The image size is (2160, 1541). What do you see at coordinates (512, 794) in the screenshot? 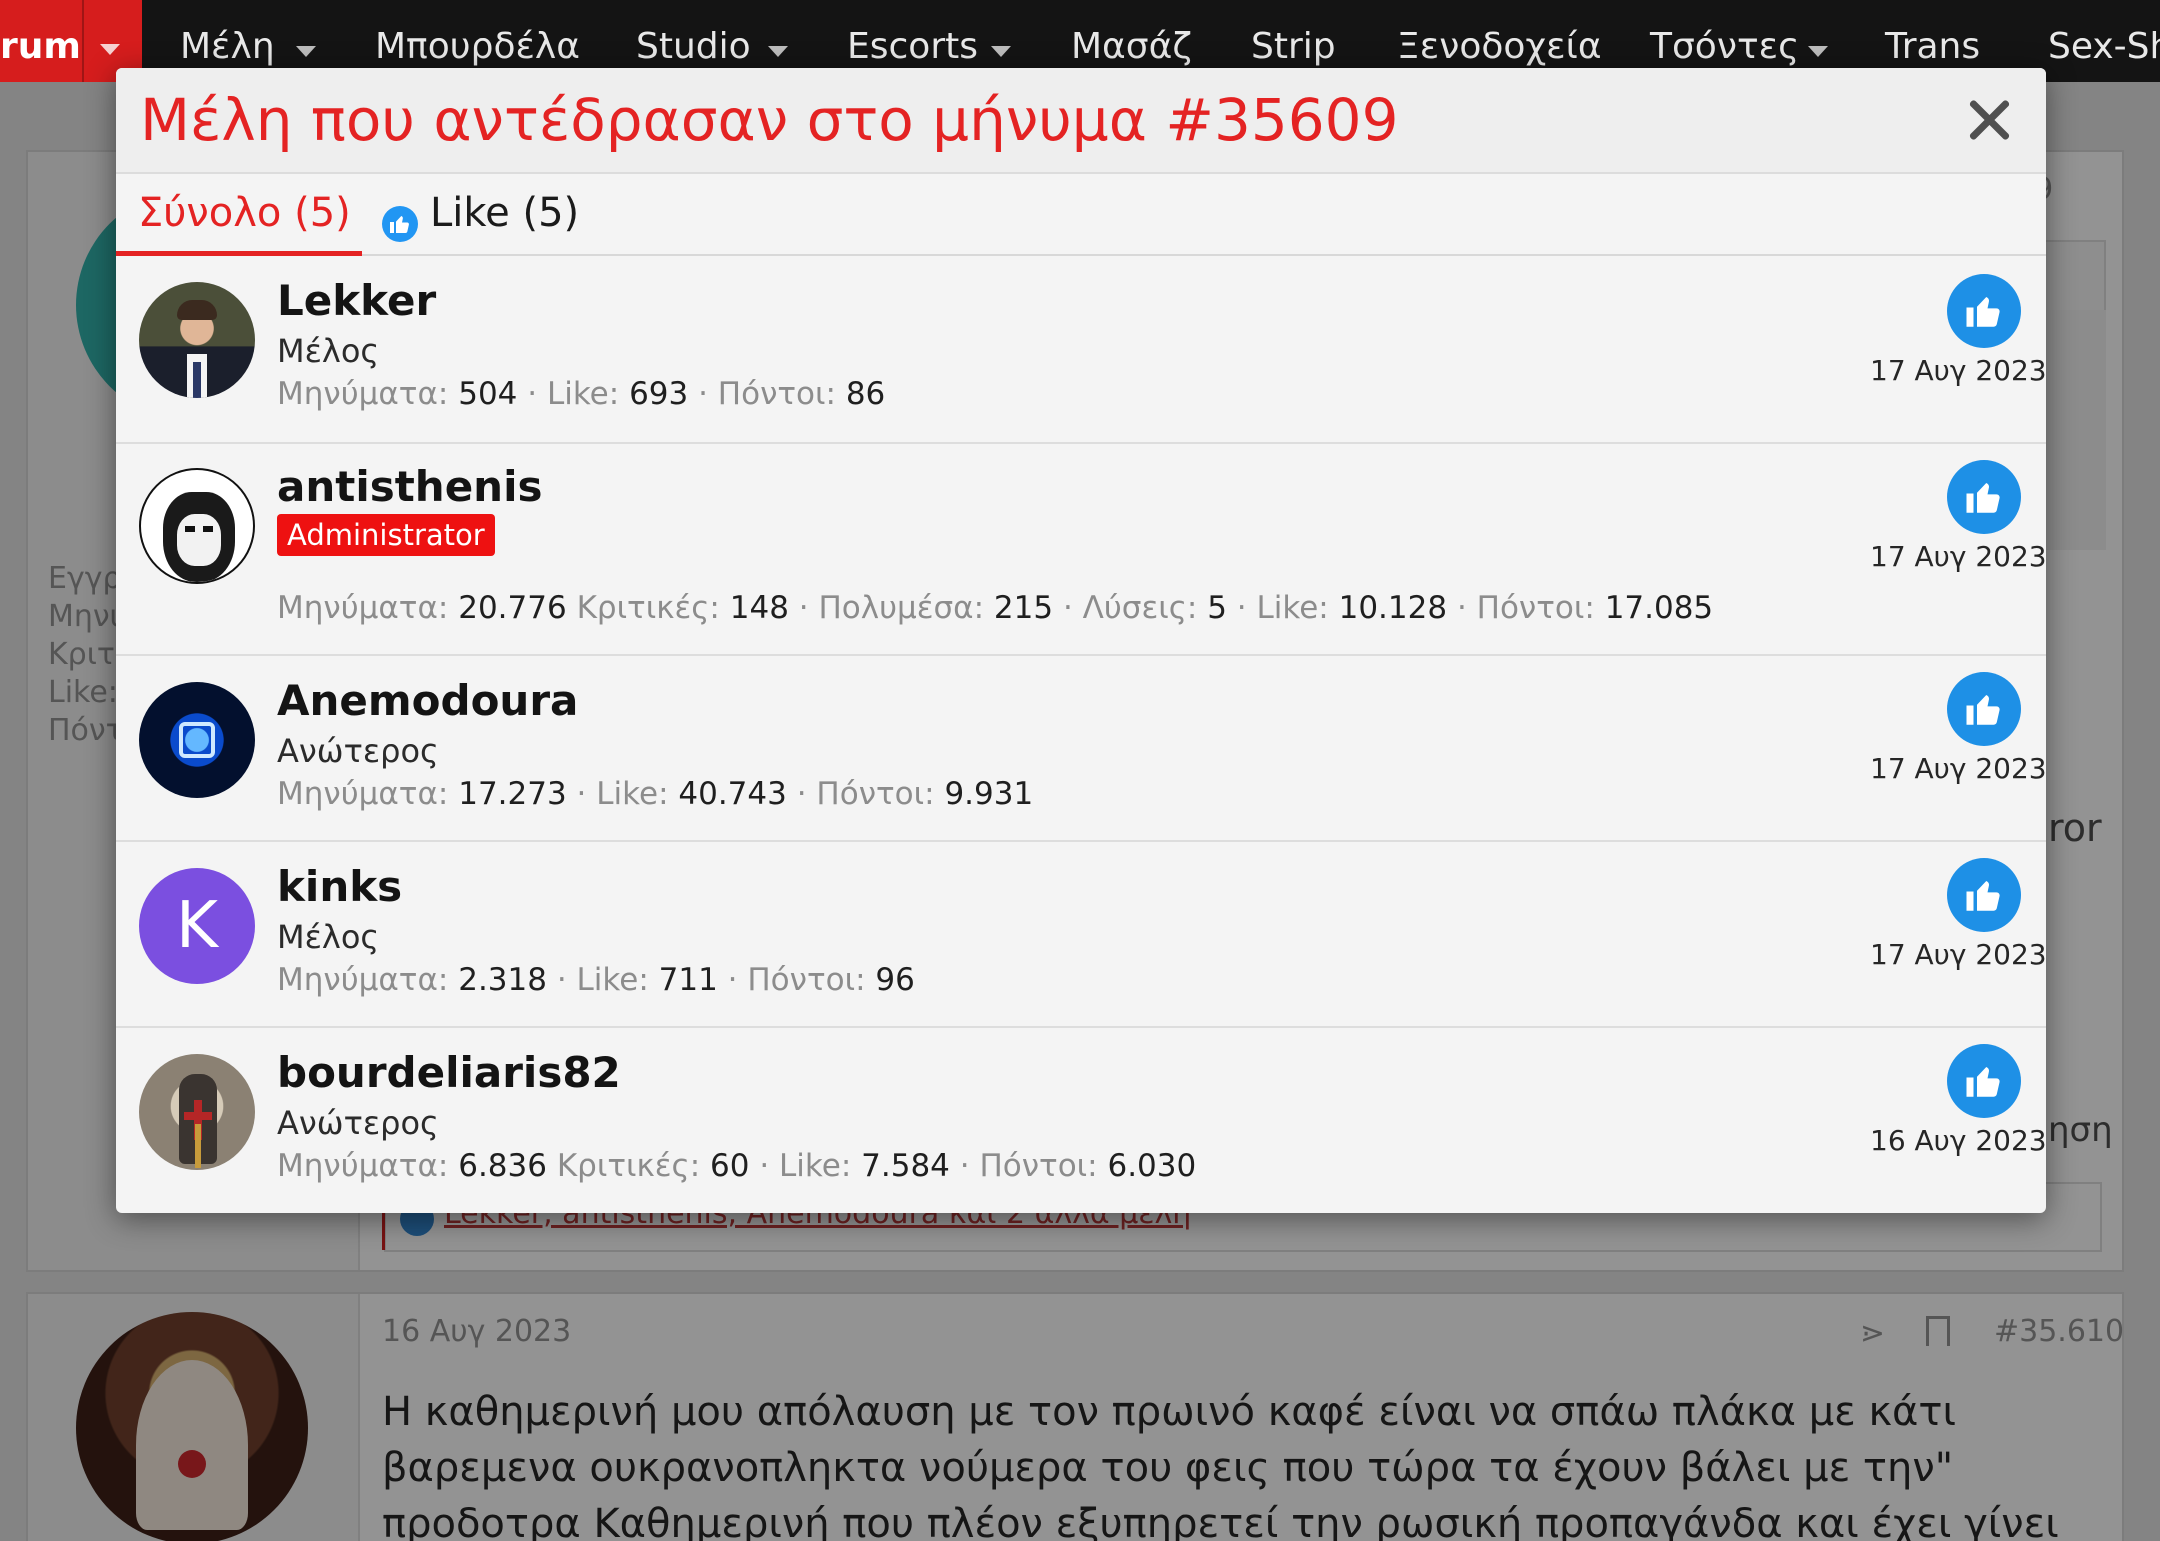
I see `stat-value: 17.273` at bounding box center [512, 794].